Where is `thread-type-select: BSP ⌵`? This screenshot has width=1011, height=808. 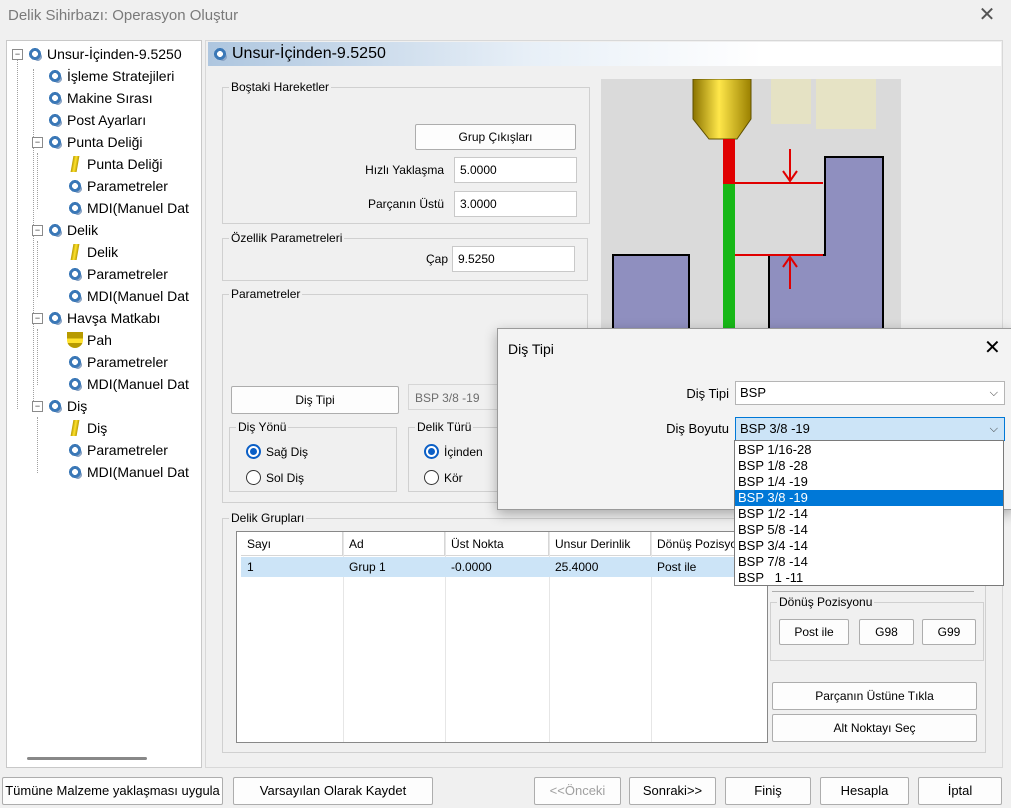 thread-type-select: BSP ⌵ is located at coordinates (870, 393).